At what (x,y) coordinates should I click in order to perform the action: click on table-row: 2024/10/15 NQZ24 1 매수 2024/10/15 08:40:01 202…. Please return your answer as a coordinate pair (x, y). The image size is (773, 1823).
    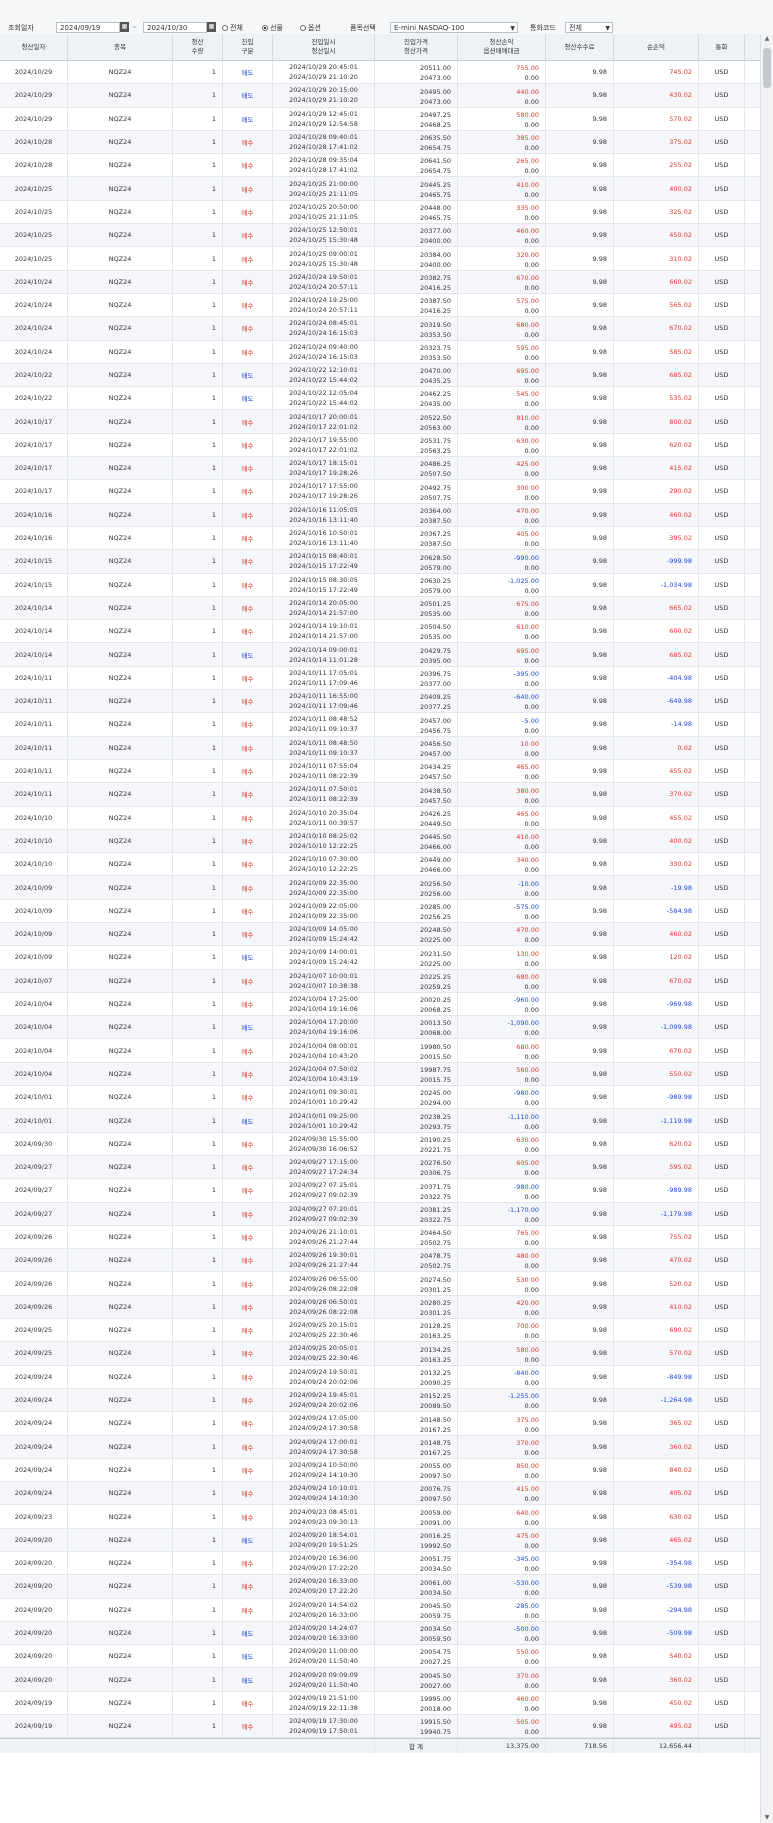
    Looking at the image, I should click on (380, 562).